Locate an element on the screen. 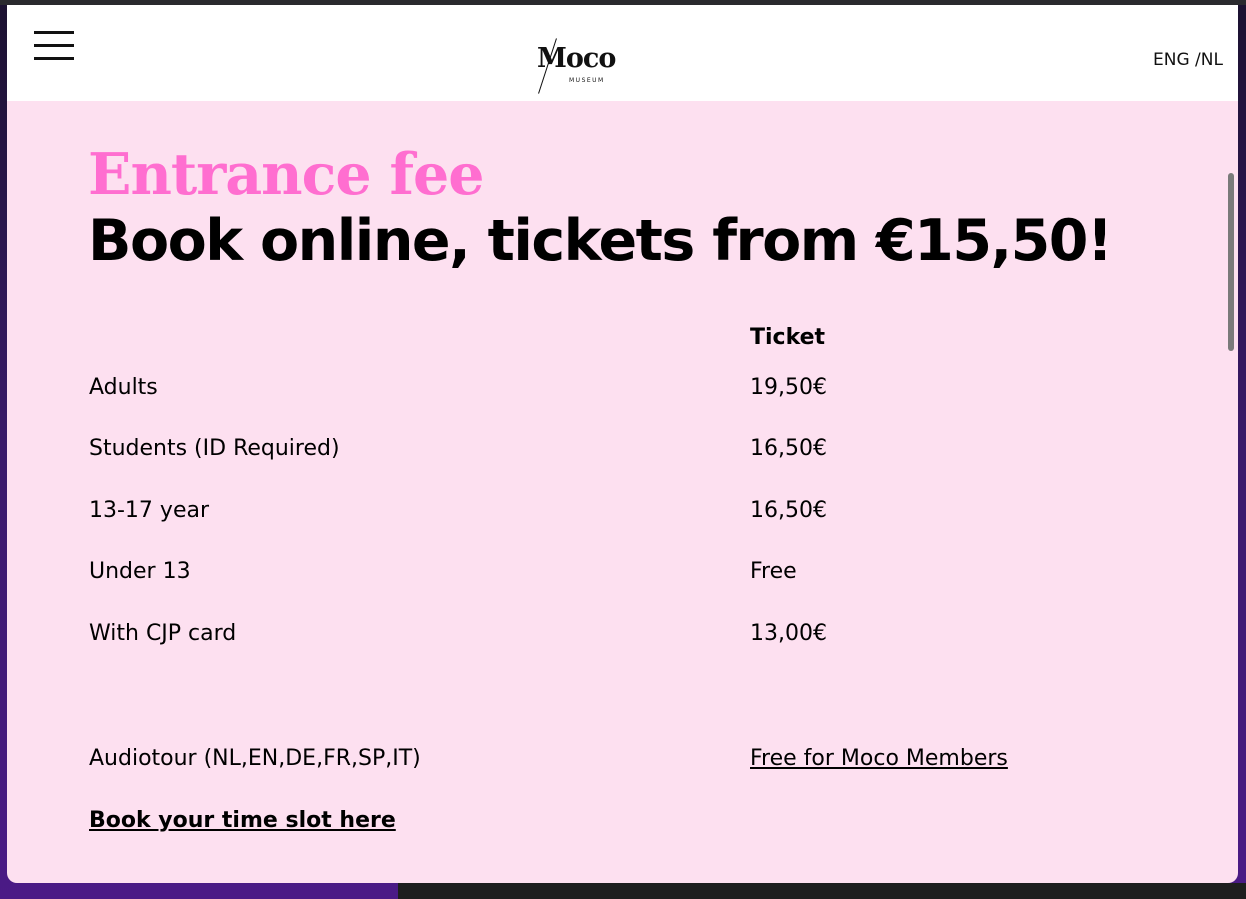  price-value: 13,00€ is located at coordinates (788, 633).